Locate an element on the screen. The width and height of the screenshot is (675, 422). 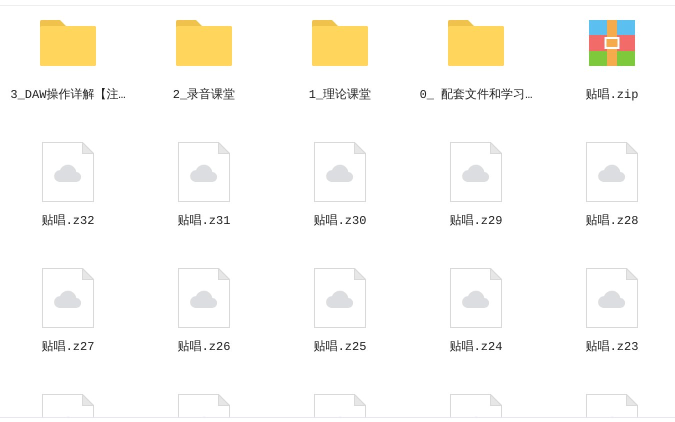
file-name: 贴唱.z26 is located at coordinates (204, 347).